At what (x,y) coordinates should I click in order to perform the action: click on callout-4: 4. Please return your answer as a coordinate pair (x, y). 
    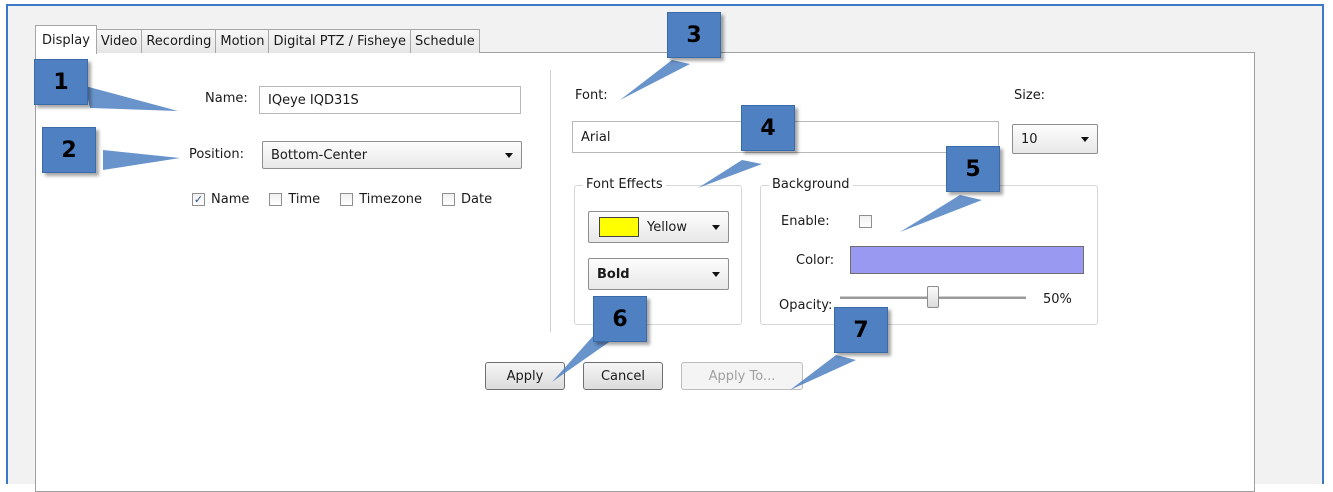
    Looking at the image, I should click on (768, 128).